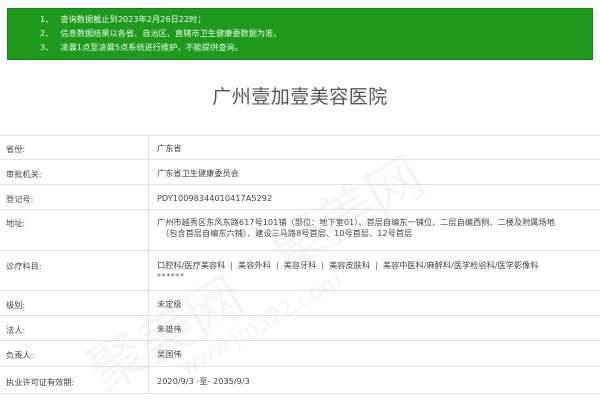 The width and height of the screenshot is (600, 400). I want to click on notice-number: 2、, so click(47, 33).